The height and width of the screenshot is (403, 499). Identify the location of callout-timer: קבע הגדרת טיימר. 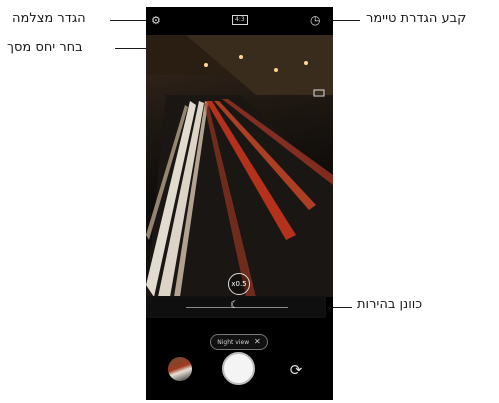
(416, 18).